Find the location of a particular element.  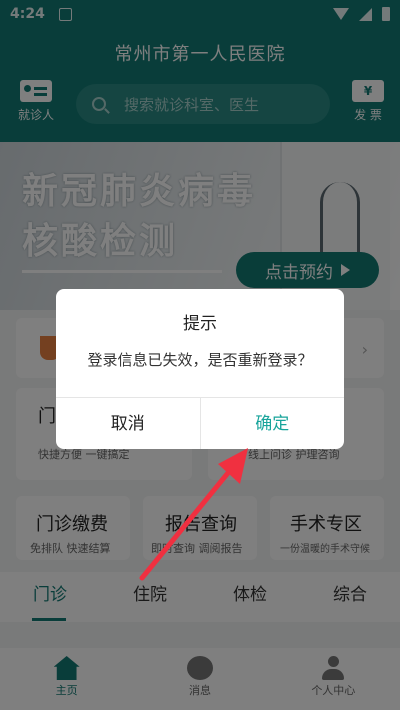

dialog-buttons: 取消 确定 is located at coordinates (200, 423).